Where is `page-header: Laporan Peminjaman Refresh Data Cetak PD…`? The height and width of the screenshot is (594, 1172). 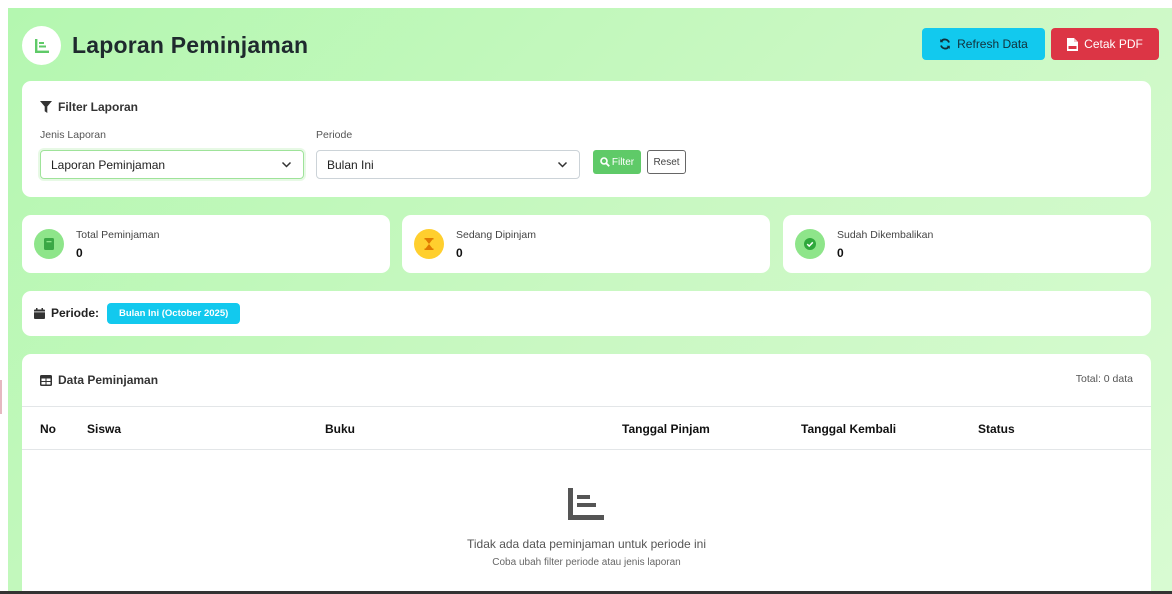
page-header: Laporan Peminjaman Refresh Data Cetak PD… is located at coordinates (590, 46).